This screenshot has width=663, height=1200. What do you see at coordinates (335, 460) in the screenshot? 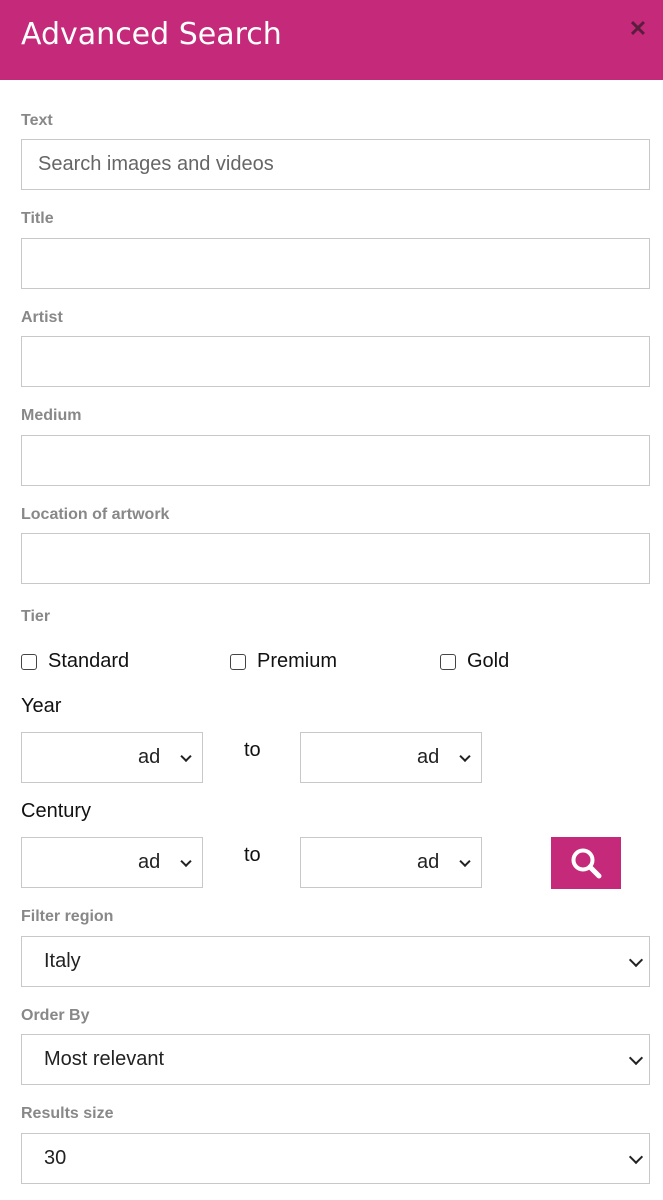
I see `medium-input` at bounding box center [335, 460].